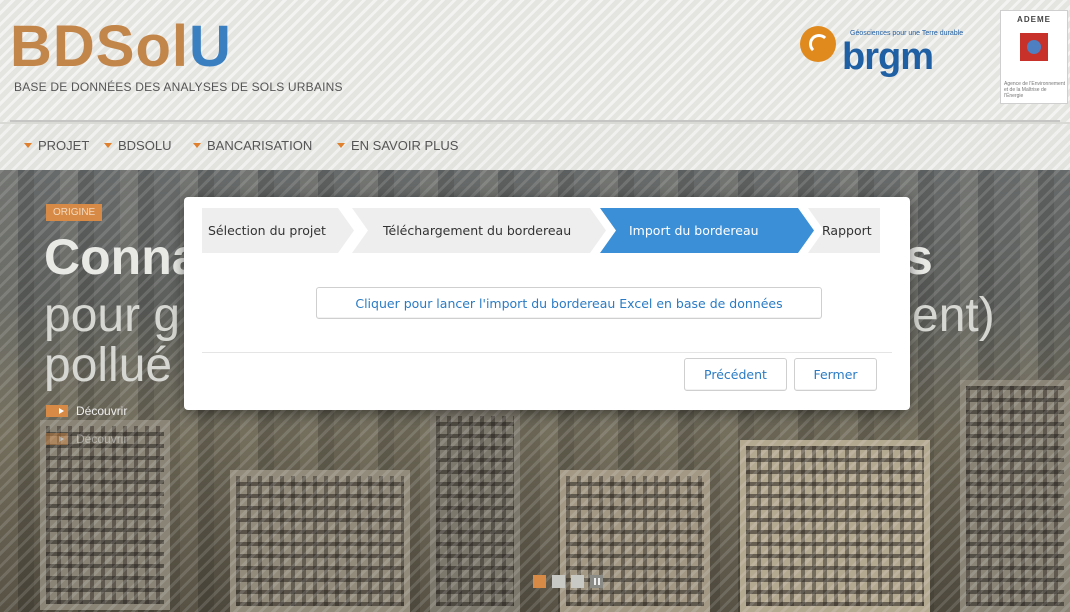  What do you see at coordinates (64, 145) in the screenshot?
I see `nav-item-label: PROJET` at bounding box center [64, 145].